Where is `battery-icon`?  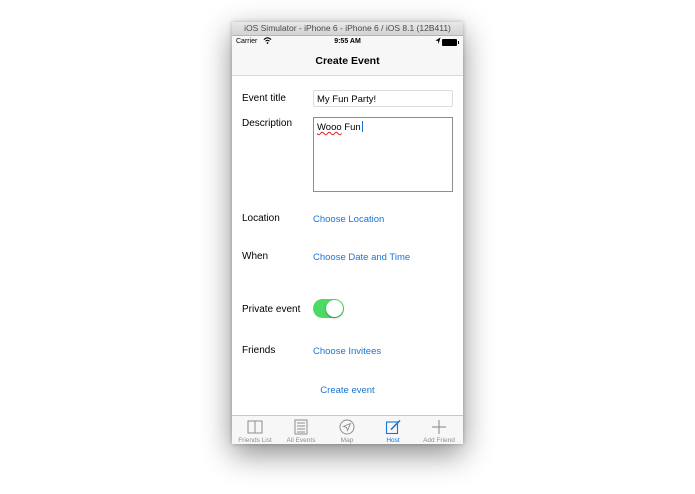 battery-icon is located at coordinates (450, 42).